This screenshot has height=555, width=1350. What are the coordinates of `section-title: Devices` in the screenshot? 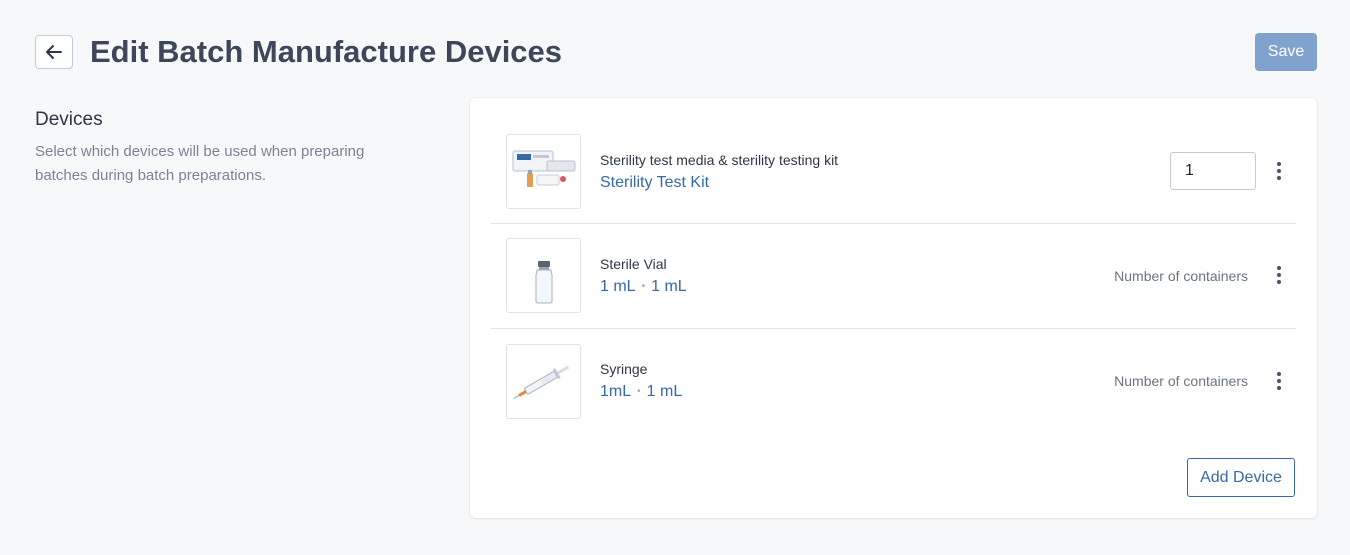 It's located at (69, 119).